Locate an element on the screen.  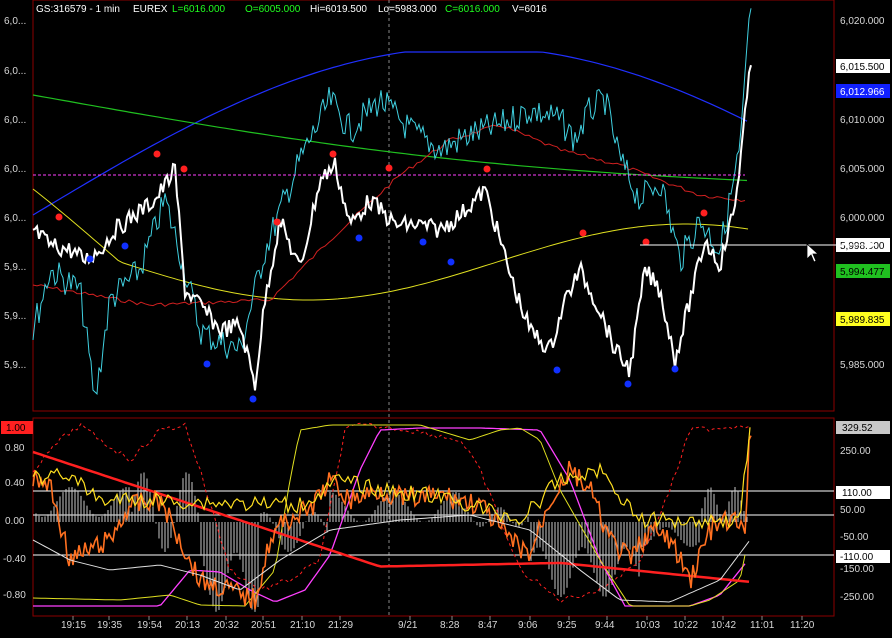
right-price-label: 5,985.000 is located at coordinates (862, 365).